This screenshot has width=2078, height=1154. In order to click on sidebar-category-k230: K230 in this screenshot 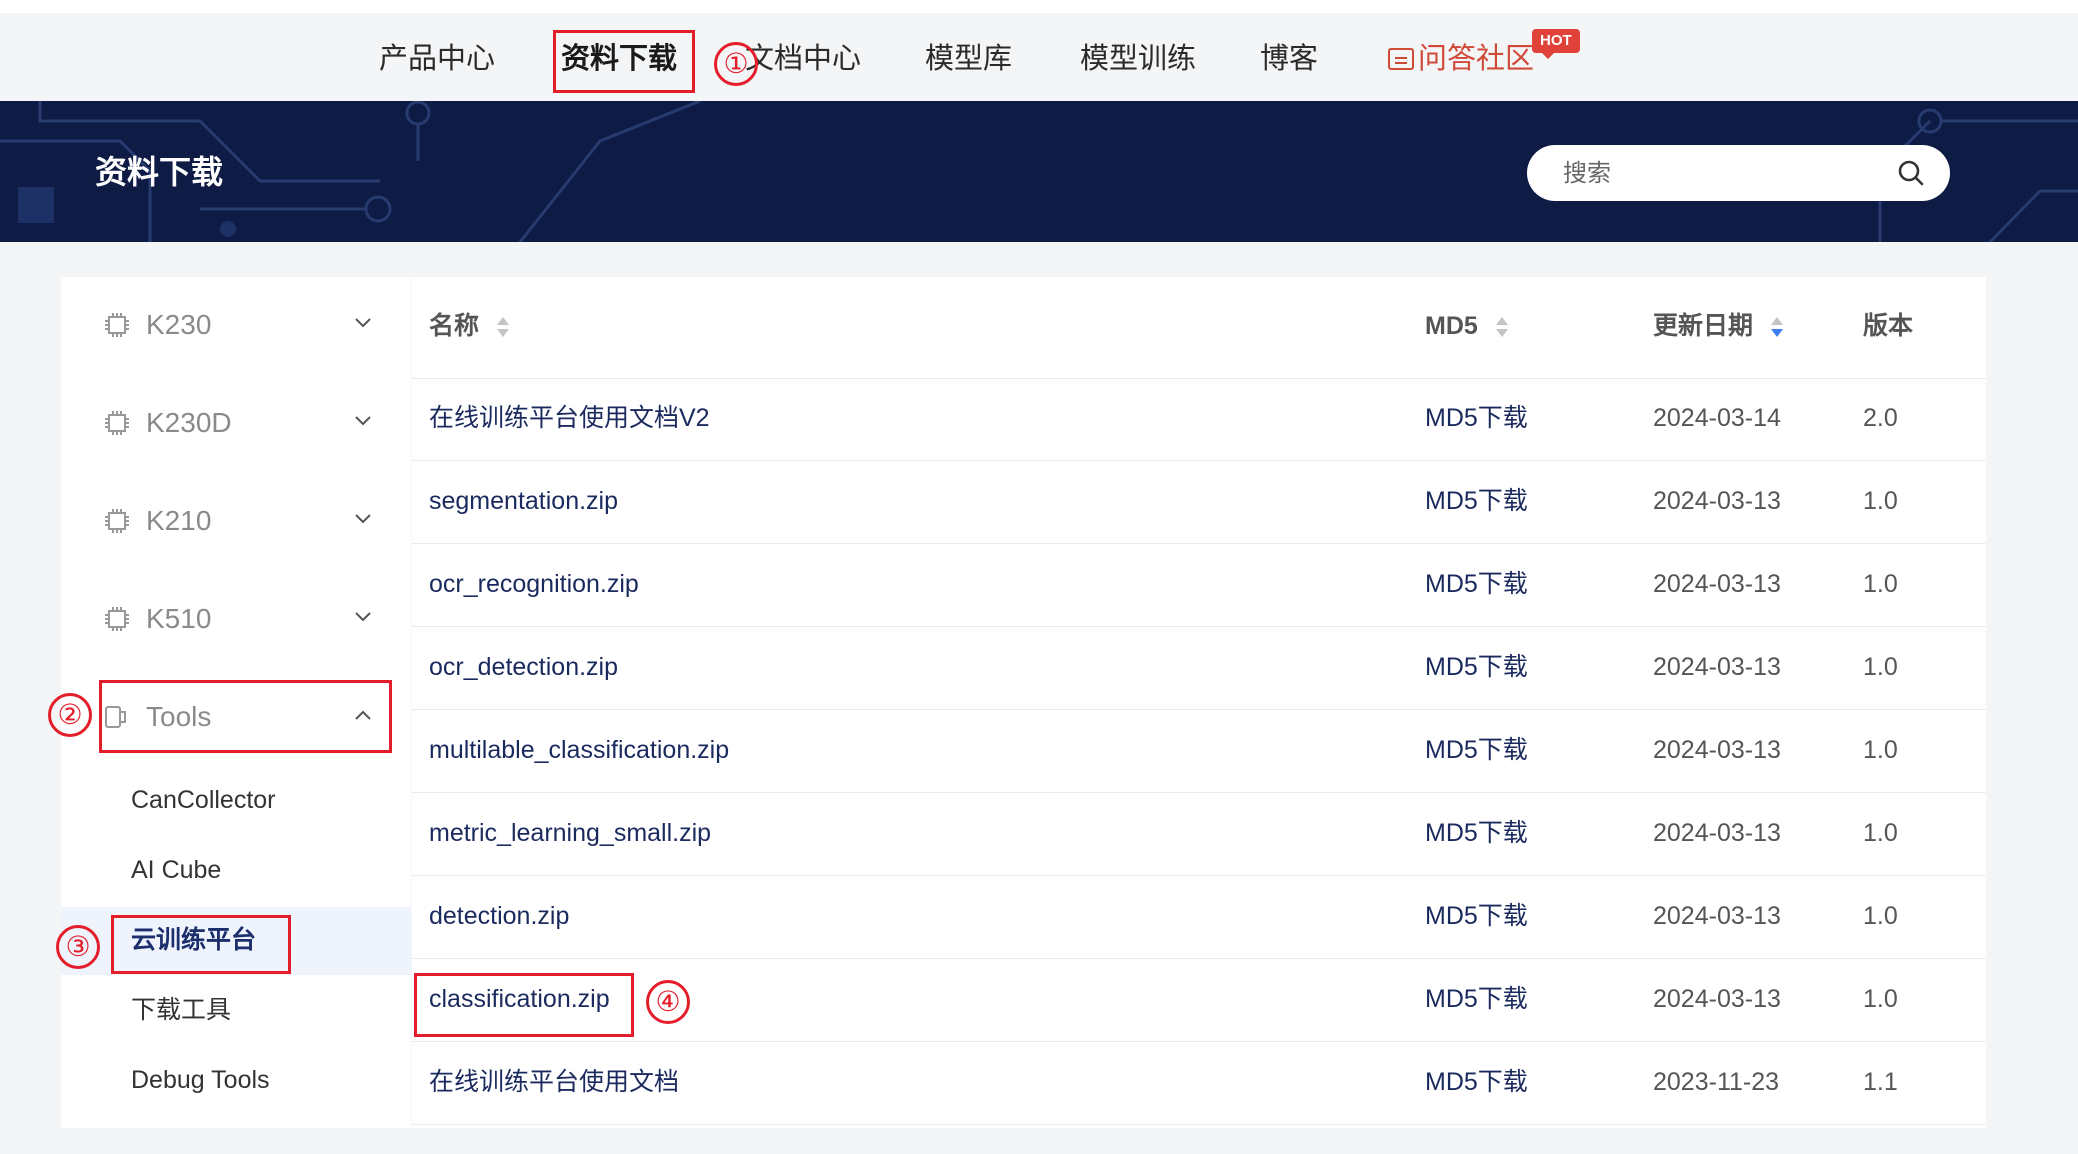, I will do `click(236, 326)`.